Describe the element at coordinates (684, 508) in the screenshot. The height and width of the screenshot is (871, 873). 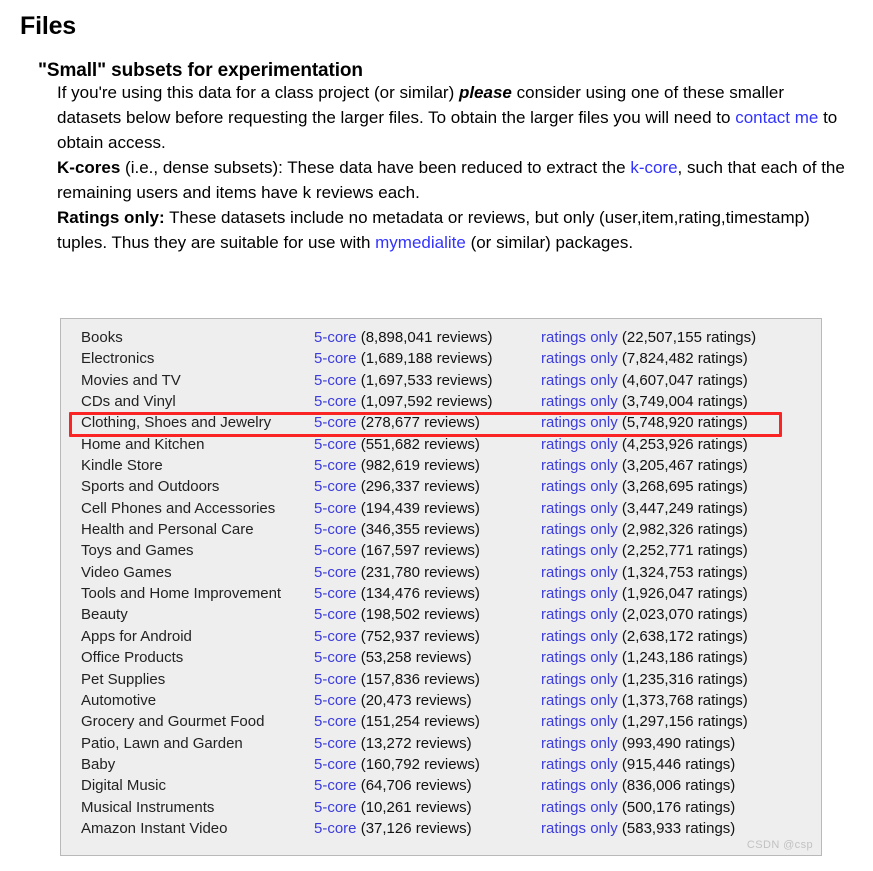
I see `ratings-count: (3,447,249 ratings)` at that location.